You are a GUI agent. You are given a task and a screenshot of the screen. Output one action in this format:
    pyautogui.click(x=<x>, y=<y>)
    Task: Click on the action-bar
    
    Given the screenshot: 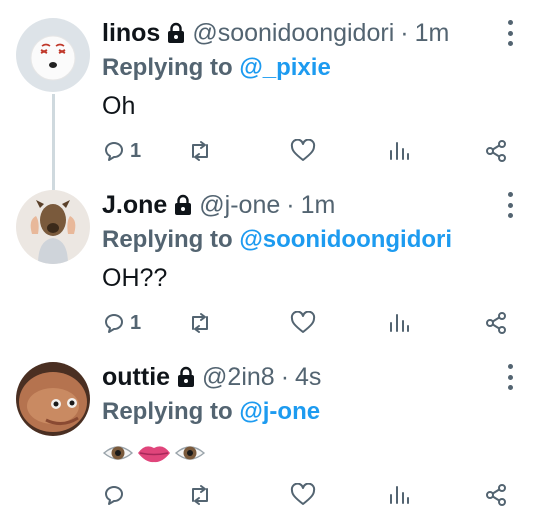 What is the action you would take?
    pyautogui.click(x=312, y=495)
    